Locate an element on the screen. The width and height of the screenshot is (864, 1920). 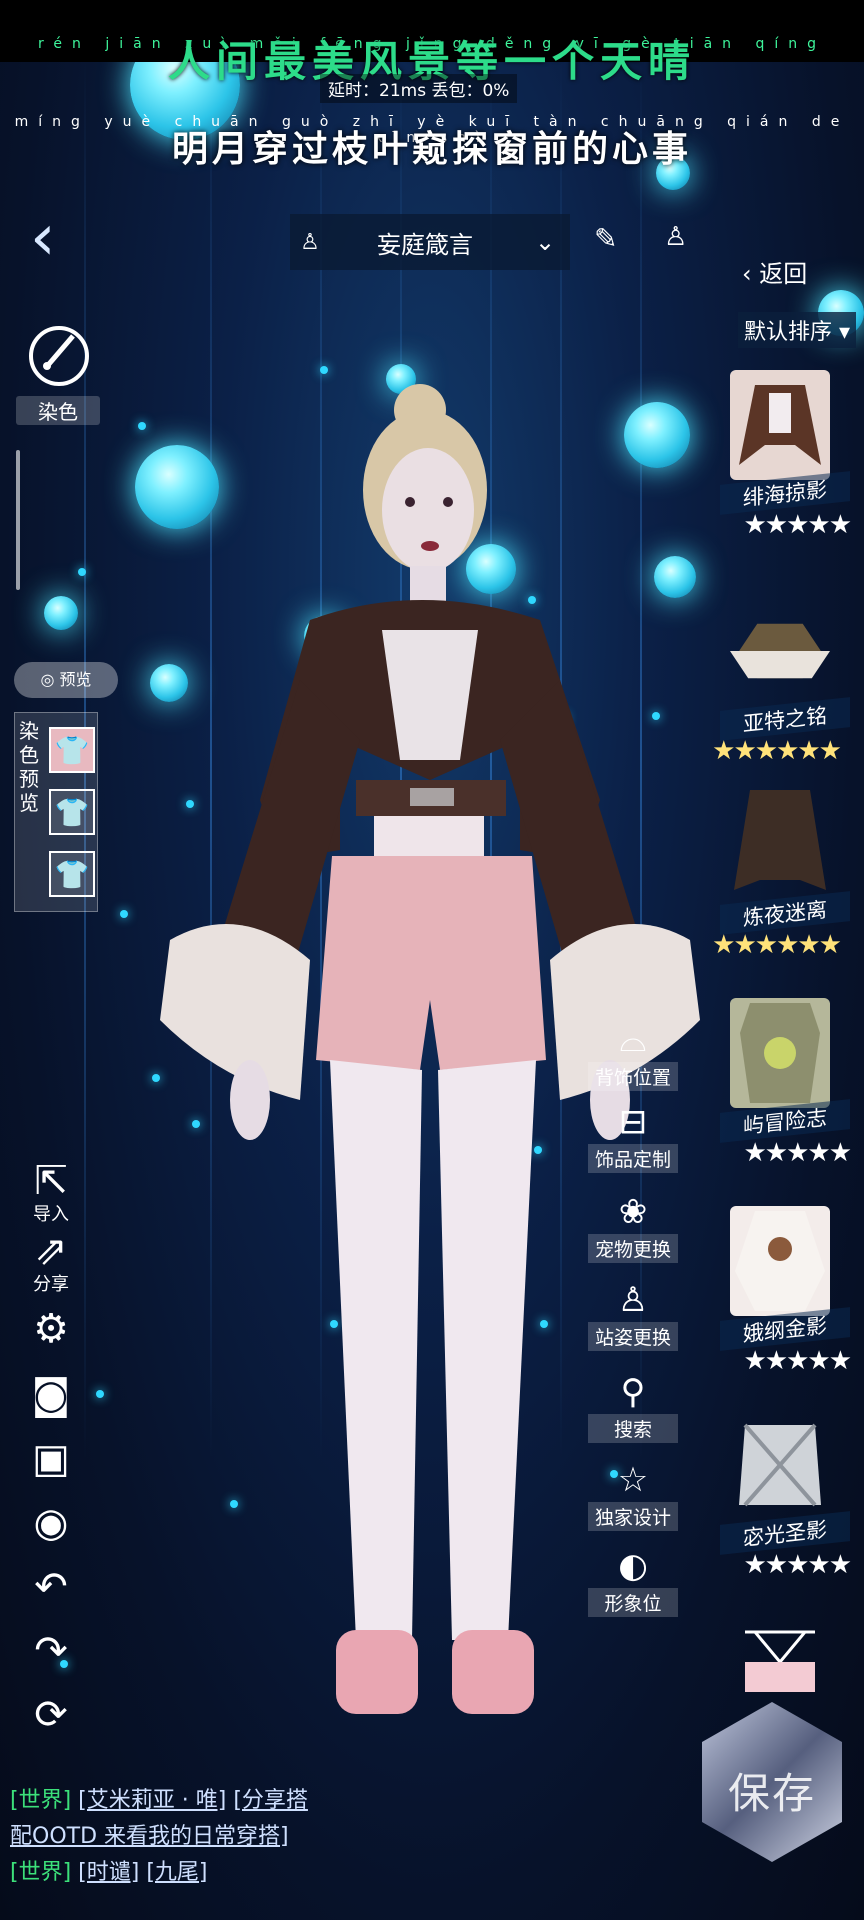
chat-user: [艾米莉亚 · 唯] is located at coordinates (152, 1800).